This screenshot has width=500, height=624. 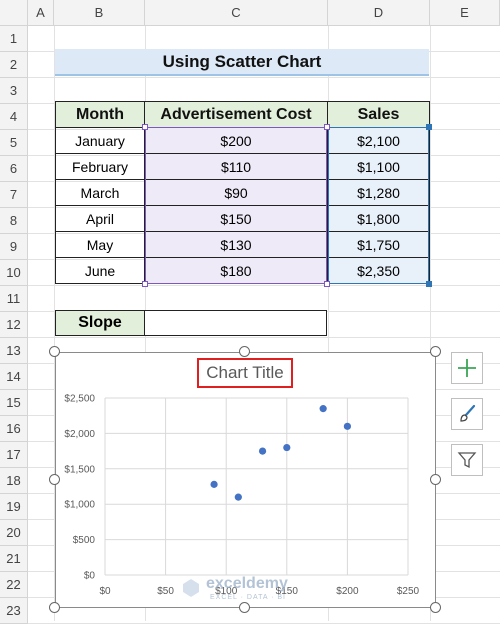 What do you see at coordinates (248, 597) in the screenshot?
I see `watermark-tagline: EXCEL · DATA · BI` at bounding box center [248, 597].